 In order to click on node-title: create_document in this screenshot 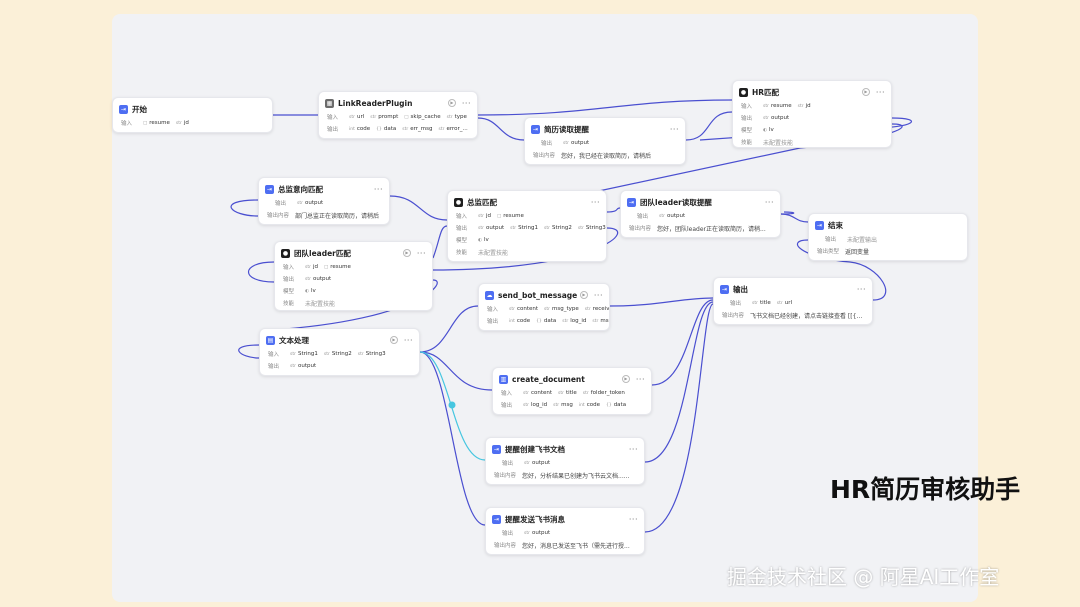, I will do `click(548, 379)`.